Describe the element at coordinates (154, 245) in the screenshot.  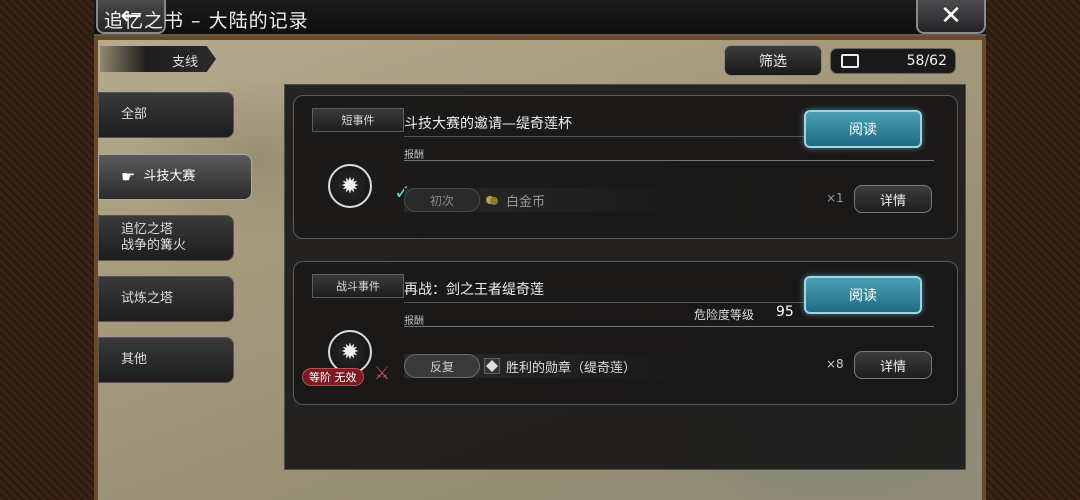
I see `tab-label-line2: 战争的篝火` at that location.